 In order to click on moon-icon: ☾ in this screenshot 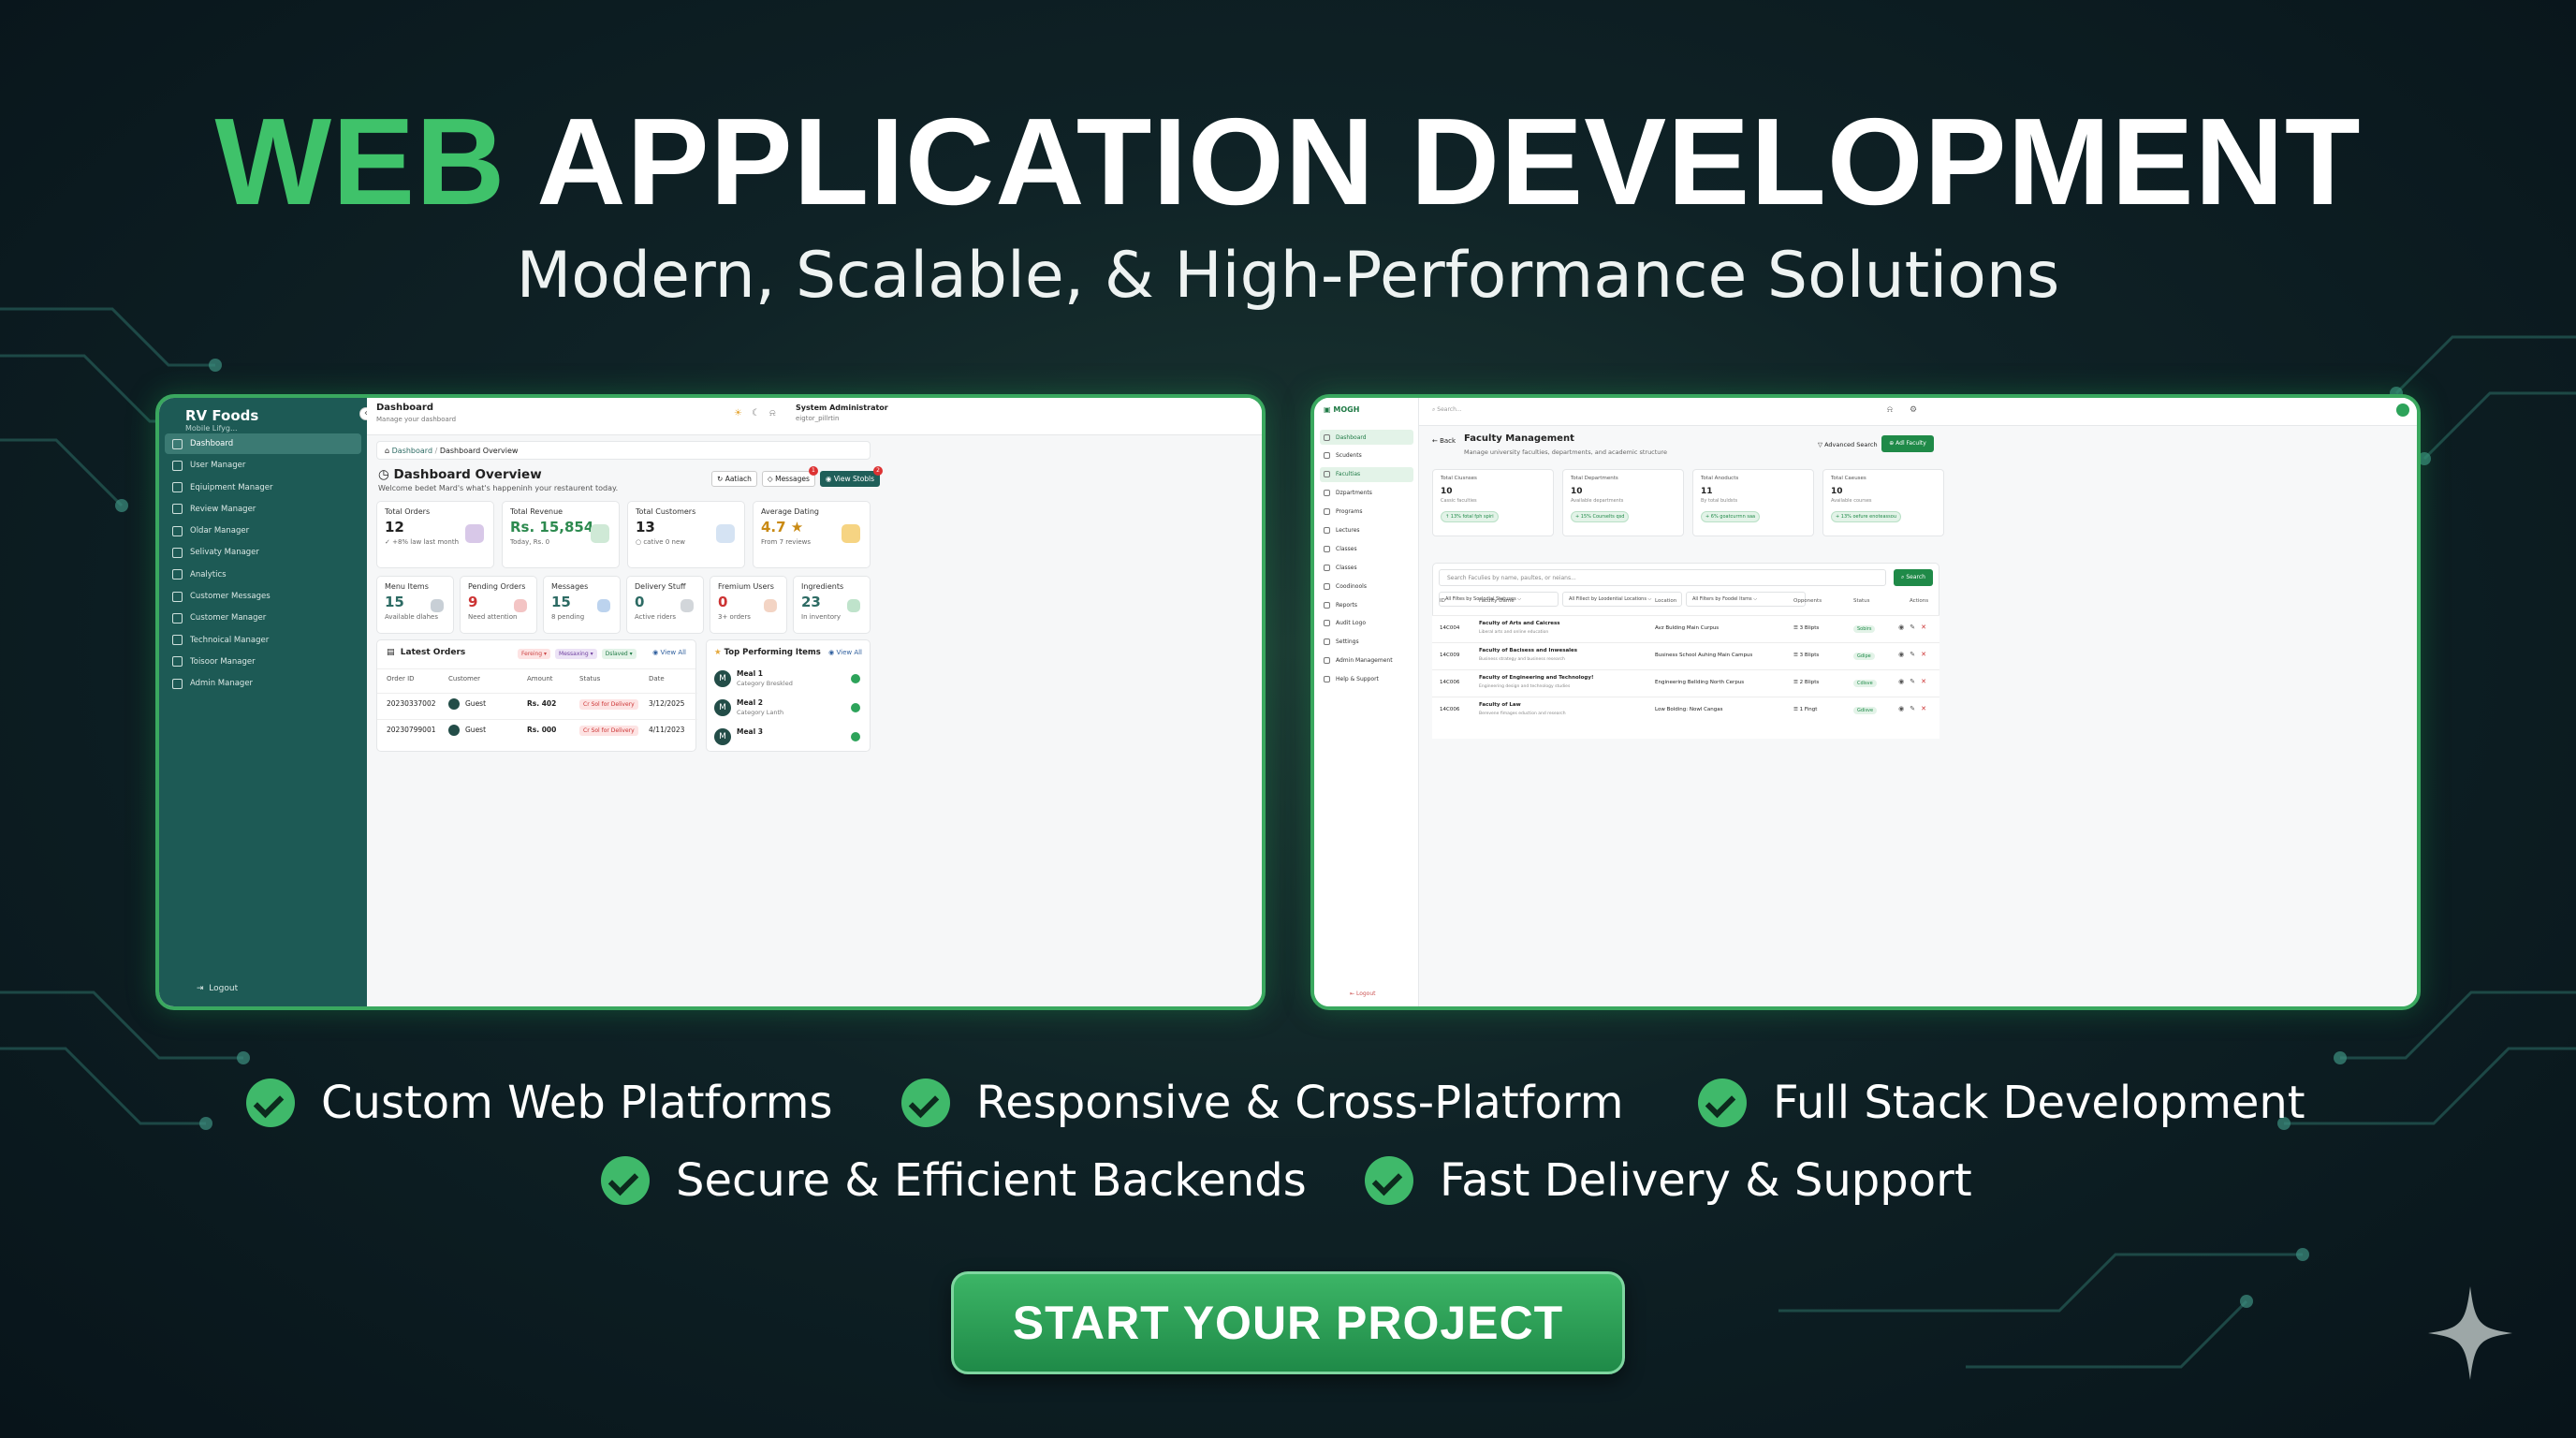, I will do `click(760, 413)`.